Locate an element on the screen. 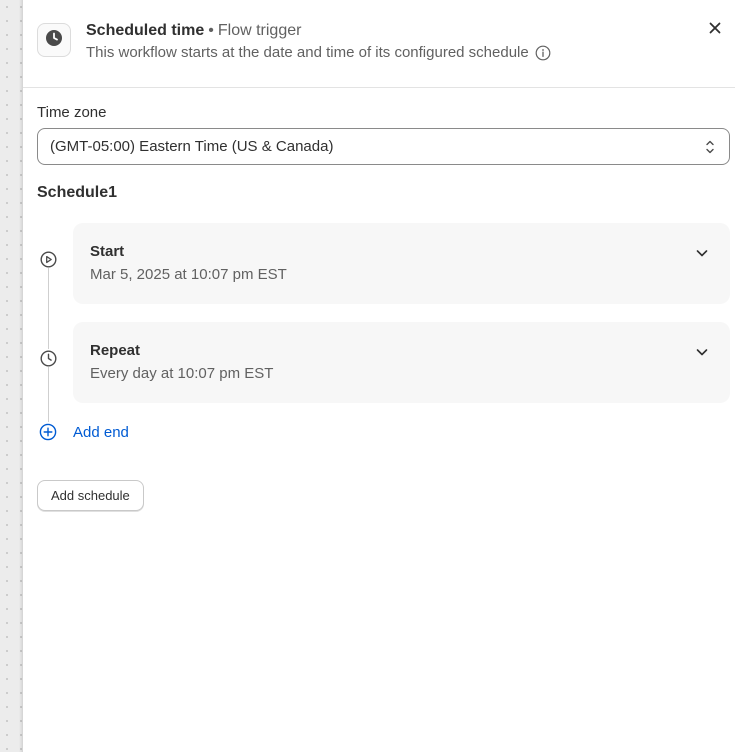  repeat-step-card: Repeat Every day at 10:07 pm EST is located at coordinates (401, 362).